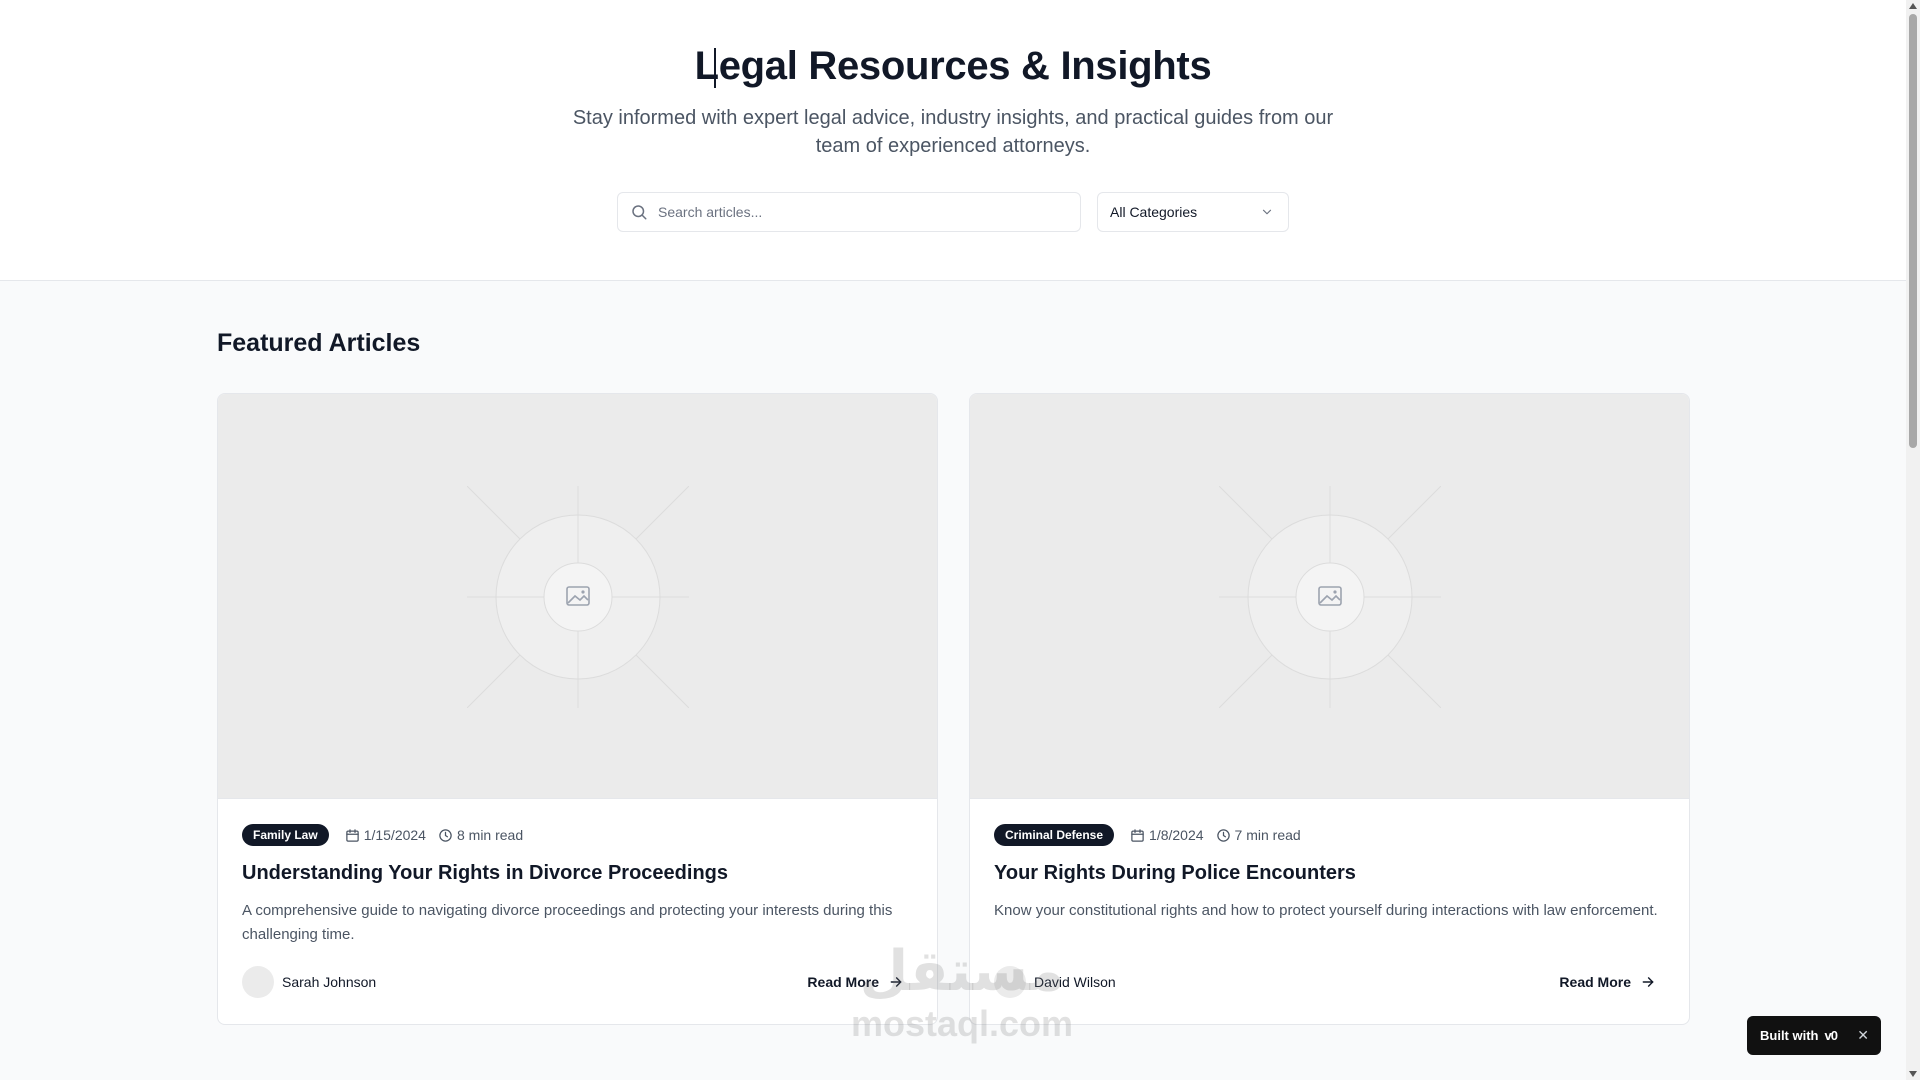 This screenshot has height=1080, width=1920. Describe the element at coordinates (1054, 835) in the screenshot. I see `category-badge: Criminal Defense` at that location.